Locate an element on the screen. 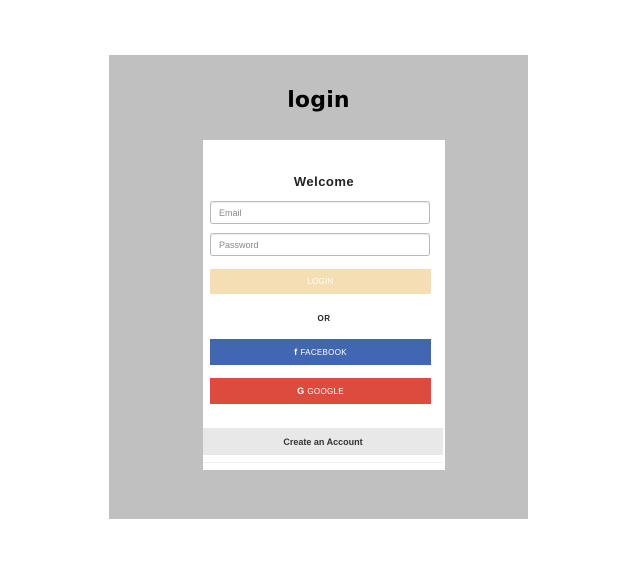 The height and width of the screenshot is (576, 644). facebook-button-label: FACEBOOK is located at coordinates (323, 352).